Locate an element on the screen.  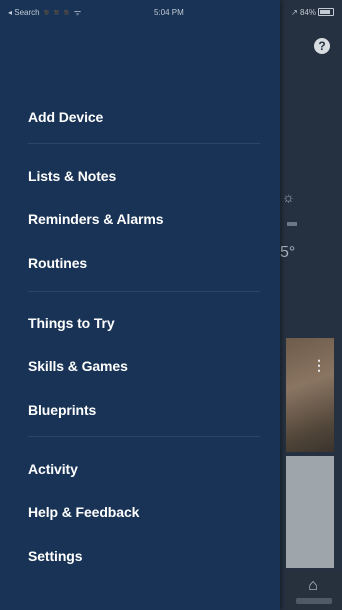
menu-item-help-feedback: Help & Feedback is located at coordinates (140, 512).